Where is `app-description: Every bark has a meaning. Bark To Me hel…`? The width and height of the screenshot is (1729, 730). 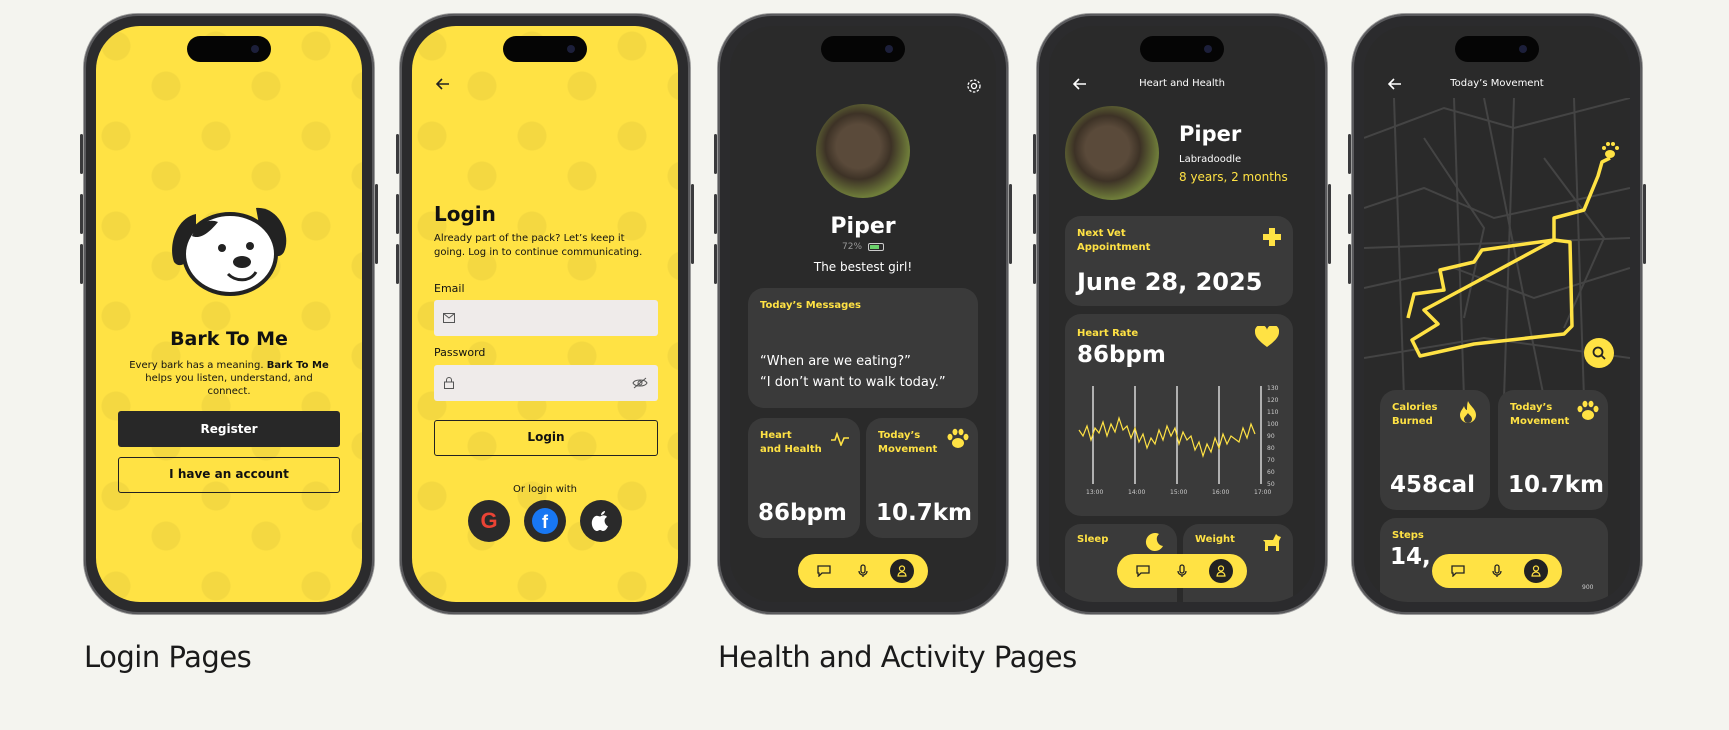
app-description: Every bark has a meaning. Bark To Me hel… is located at coordinates (229, 378).